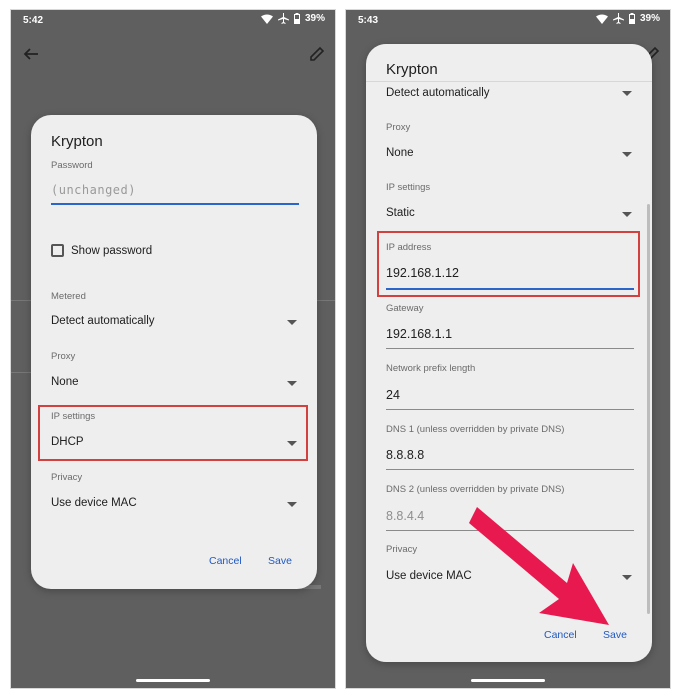 Image resolution: width=680 pixels, height=697 pixels. Describe the element at coordinates (393, 395) in the screenshot. I see `prefix-length-input: 24` at that location.